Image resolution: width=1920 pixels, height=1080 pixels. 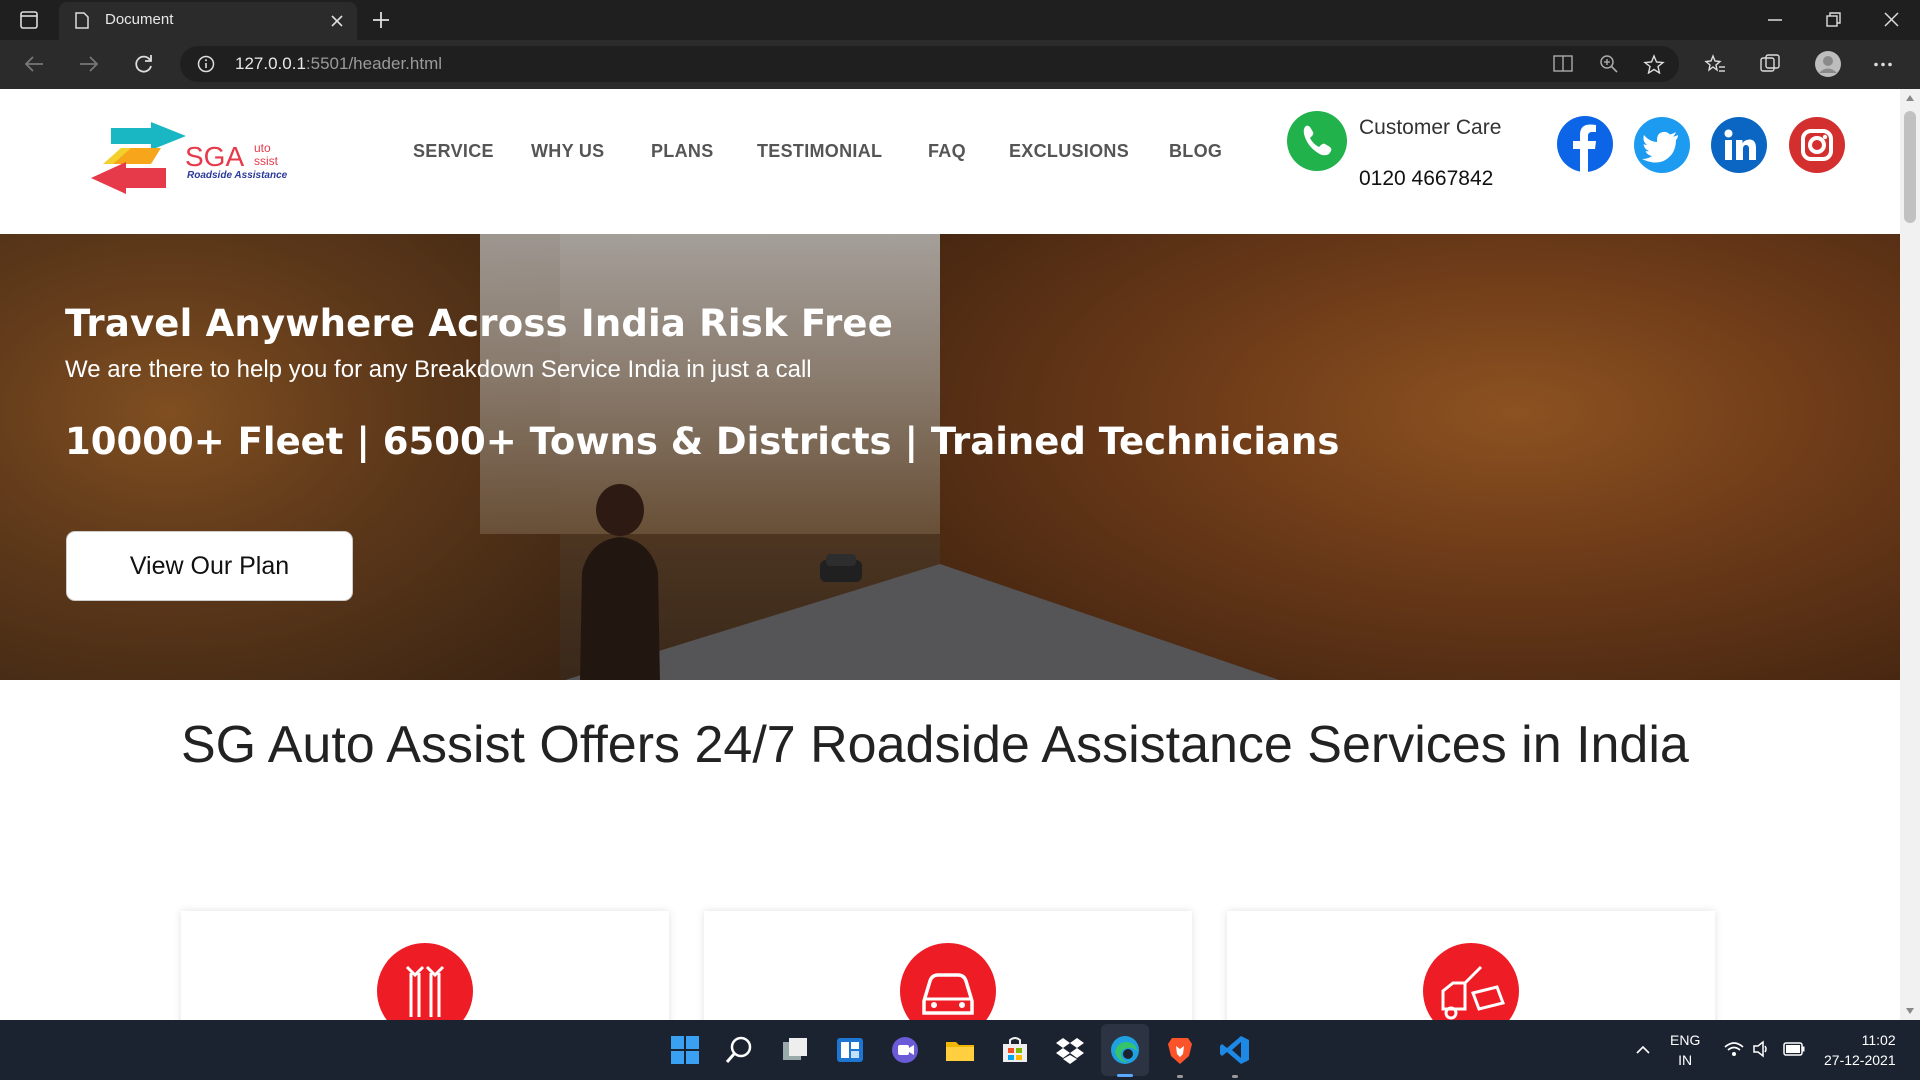 I want to click on wifi-icon, so click(x=1734, y=1049).